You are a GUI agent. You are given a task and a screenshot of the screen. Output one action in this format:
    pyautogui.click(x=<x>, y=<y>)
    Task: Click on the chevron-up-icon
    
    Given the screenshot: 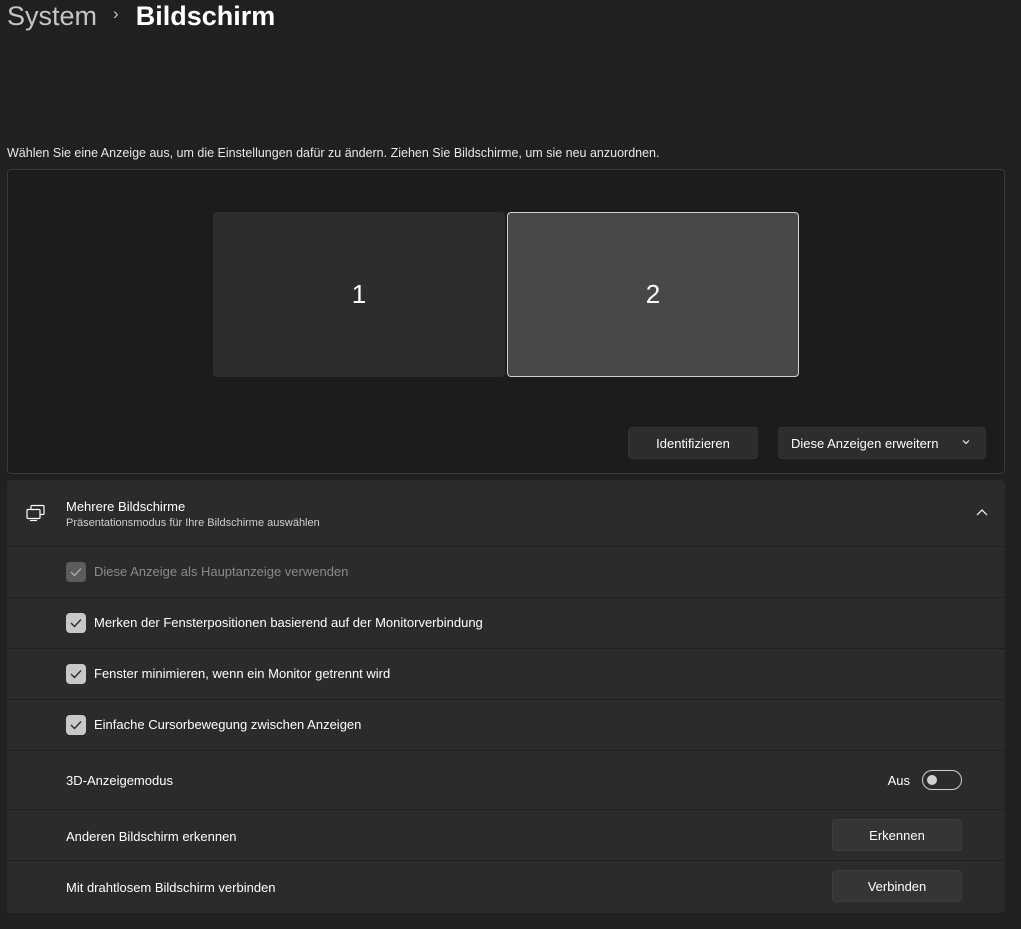 What is the action you would take?
    pyautogui.click(x=982, y=513)
    